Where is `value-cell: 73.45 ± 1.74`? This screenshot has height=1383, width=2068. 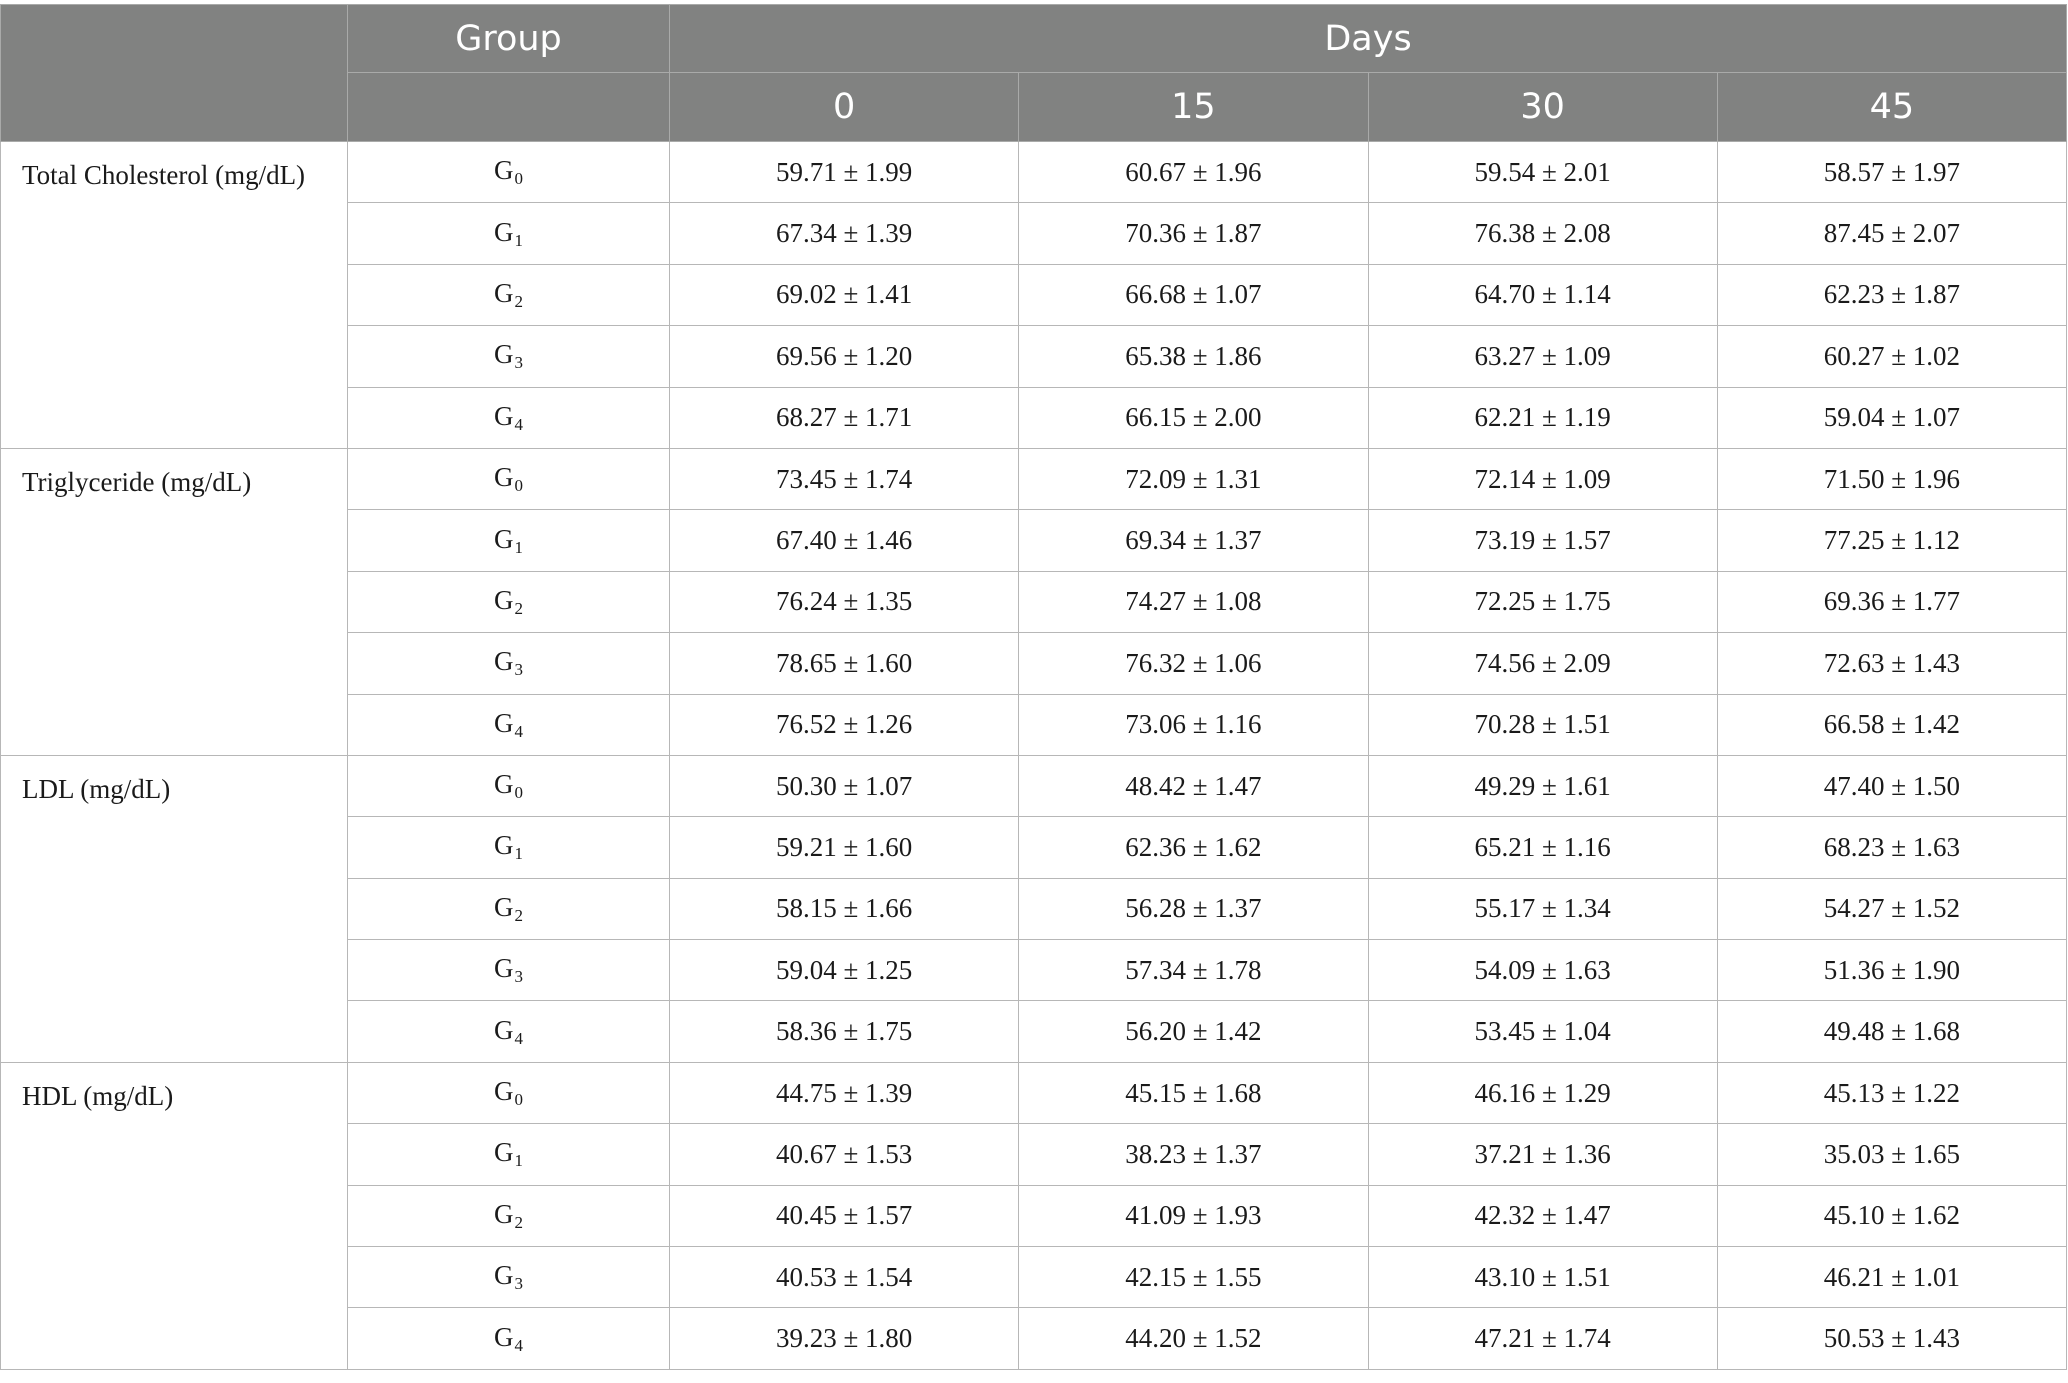 value-cell: 73.45 ± 1.74 is located at coordinates (844, 479).